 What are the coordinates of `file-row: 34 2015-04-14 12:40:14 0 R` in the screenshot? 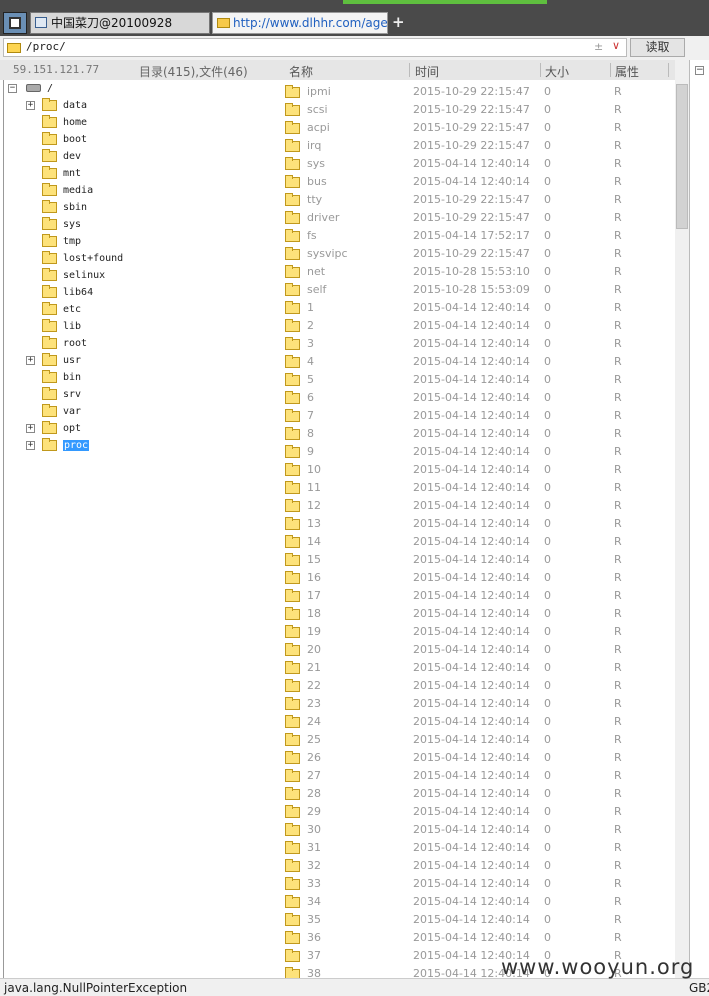 It's located at (477, 902).